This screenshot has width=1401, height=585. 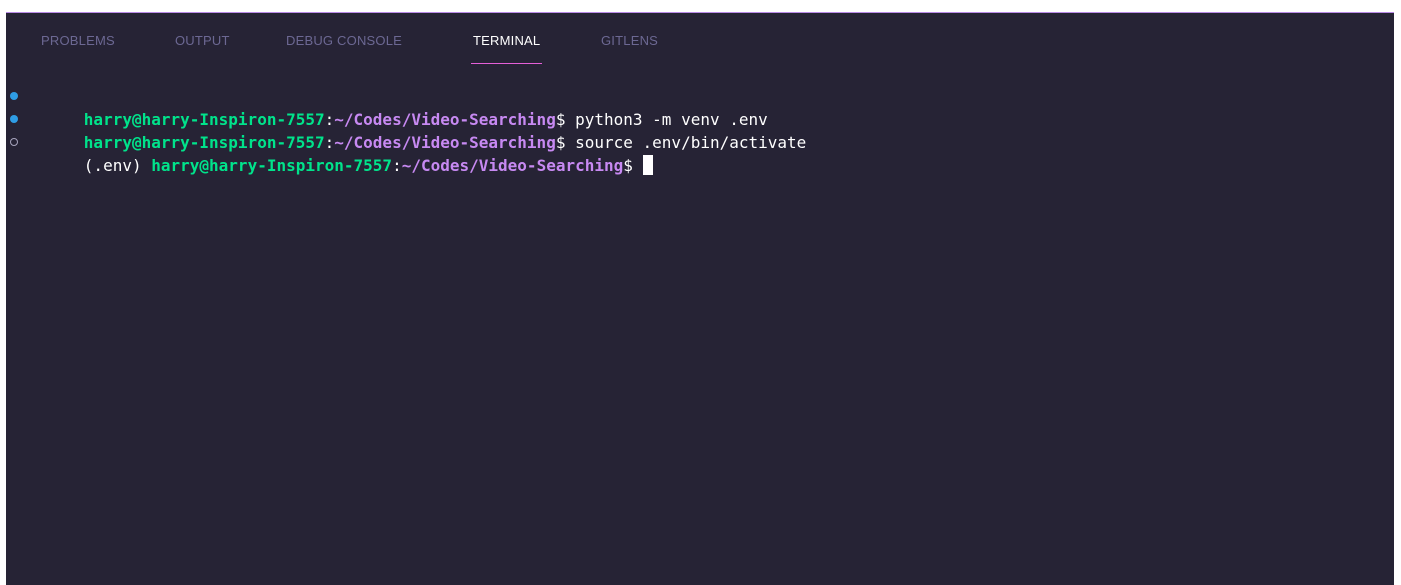 I want to click on tab-output: OUTPUT, so click(x=202, y=40).